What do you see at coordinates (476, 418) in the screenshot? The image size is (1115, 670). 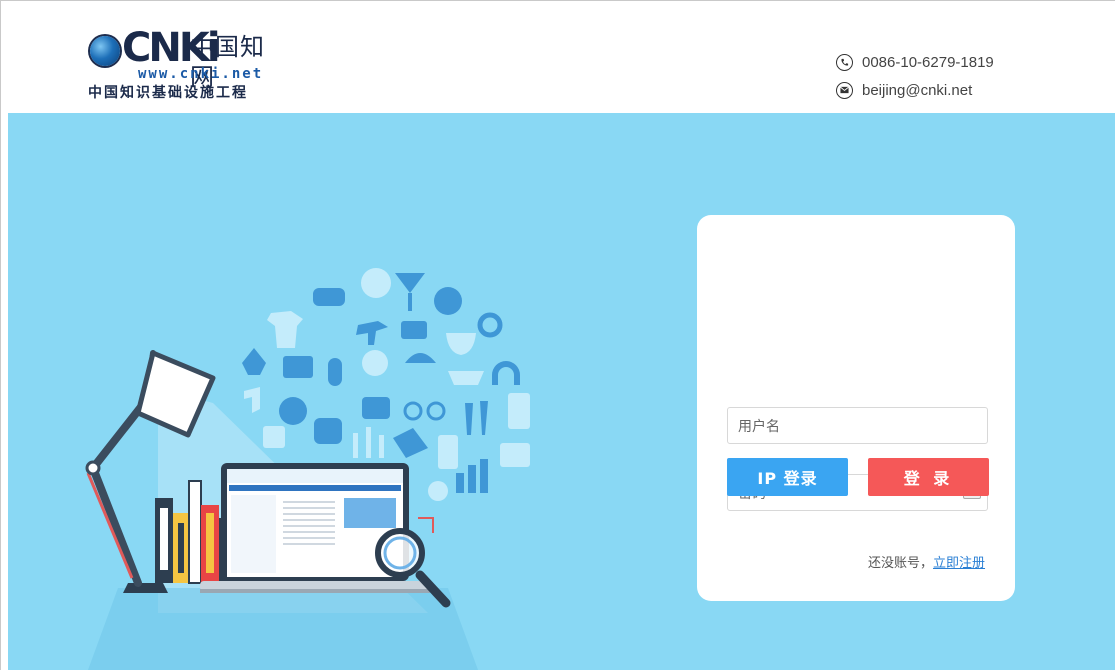 I see `cutlery-icon` at bounding box center [476, 418].